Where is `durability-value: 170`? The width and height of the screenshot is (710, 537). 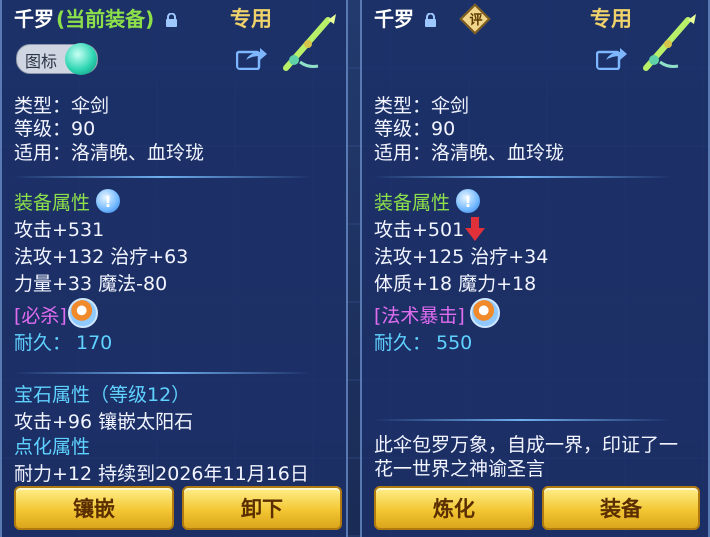 durability-value: 170 is located at coordinates (94, 343).